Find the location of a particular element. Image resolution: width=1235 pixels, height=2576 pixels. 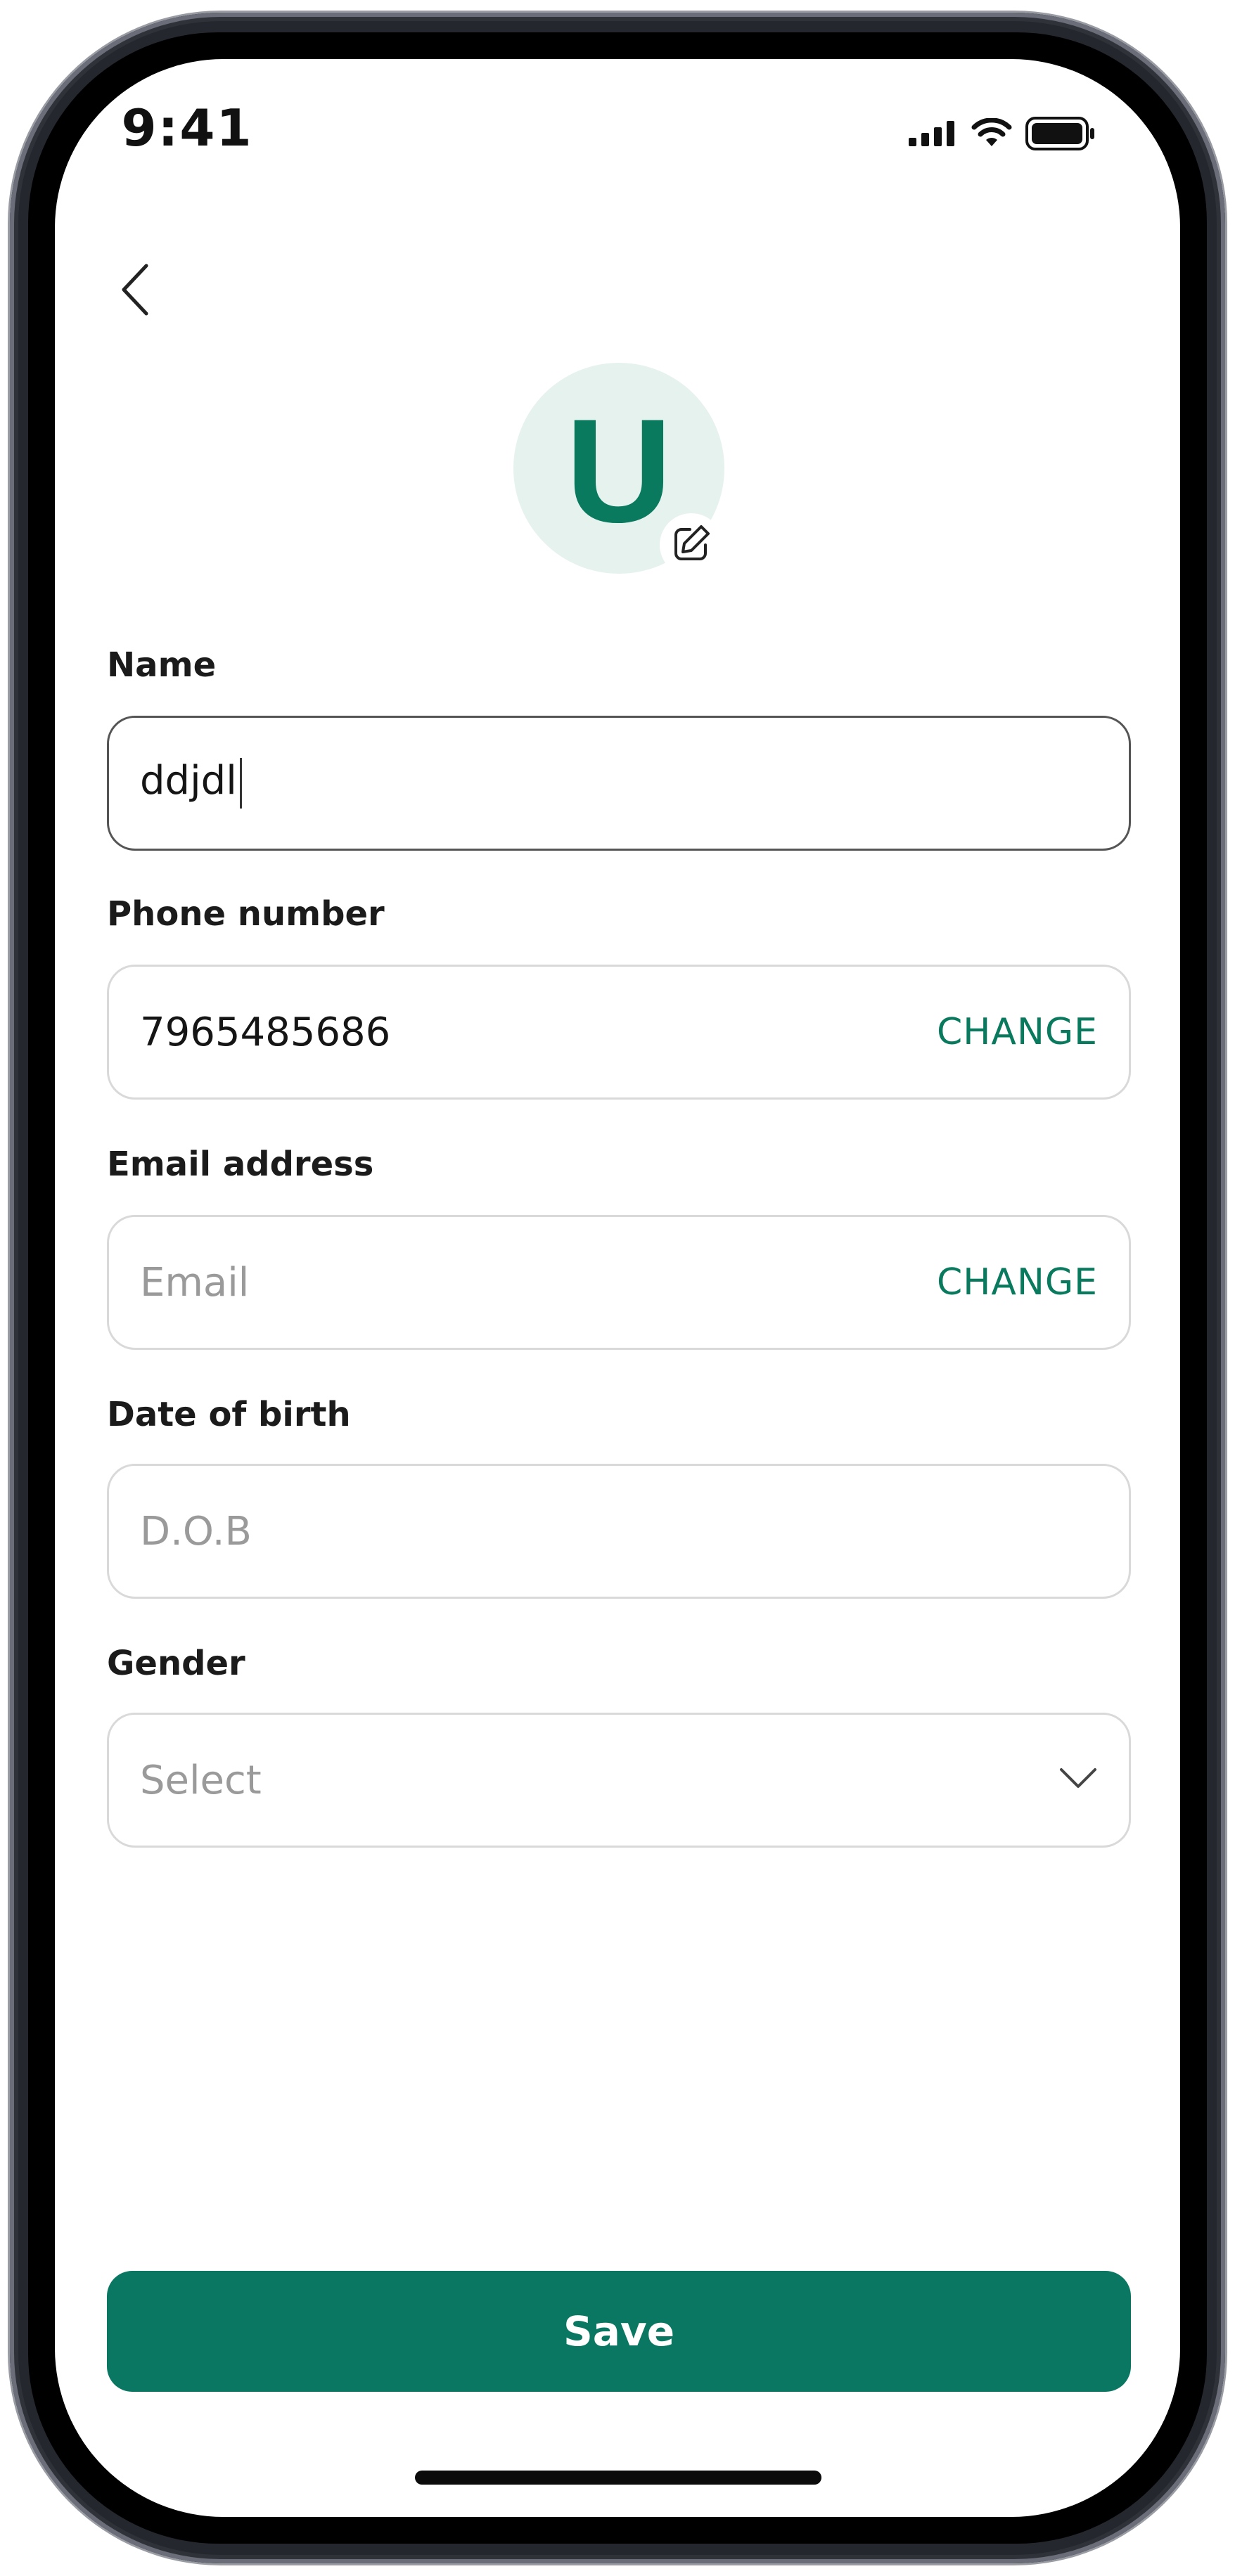

back-icon is located at coordinates (135, 291).